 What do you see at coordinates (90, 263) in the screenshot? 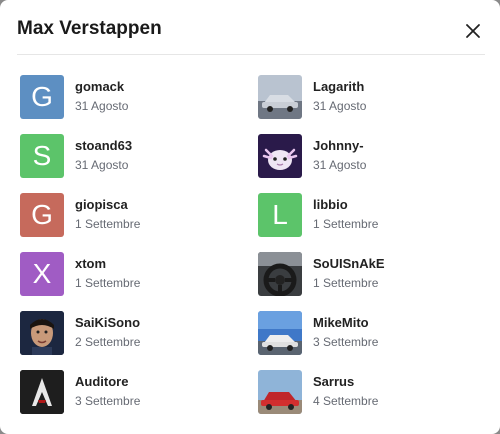
I see `user-name: xtom` at bounding box center [90, 263].